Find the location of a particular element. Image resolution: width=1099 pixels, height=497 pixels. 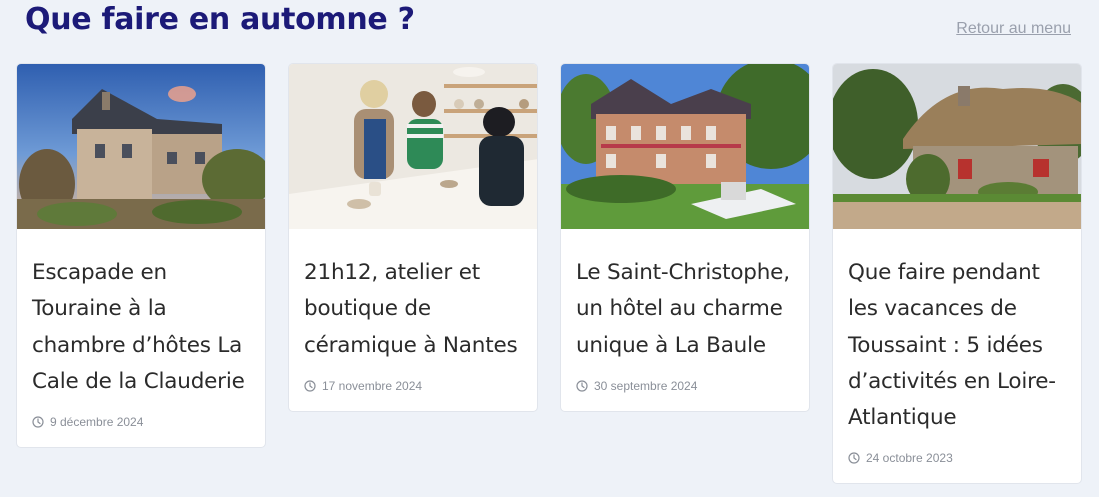

section-title: Que faire en automne ? is located at coordinates (220, 19).